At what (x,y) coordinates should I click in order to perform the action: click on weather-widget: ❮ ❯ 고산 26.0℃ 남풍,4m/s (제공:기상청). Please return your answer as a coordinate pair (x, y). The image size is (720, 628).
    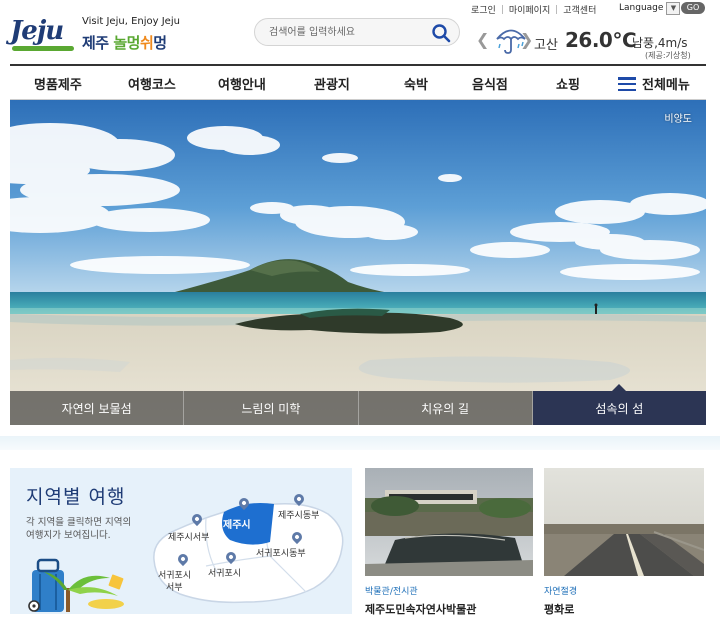
    Looking at the image, I should click on (596, 42).